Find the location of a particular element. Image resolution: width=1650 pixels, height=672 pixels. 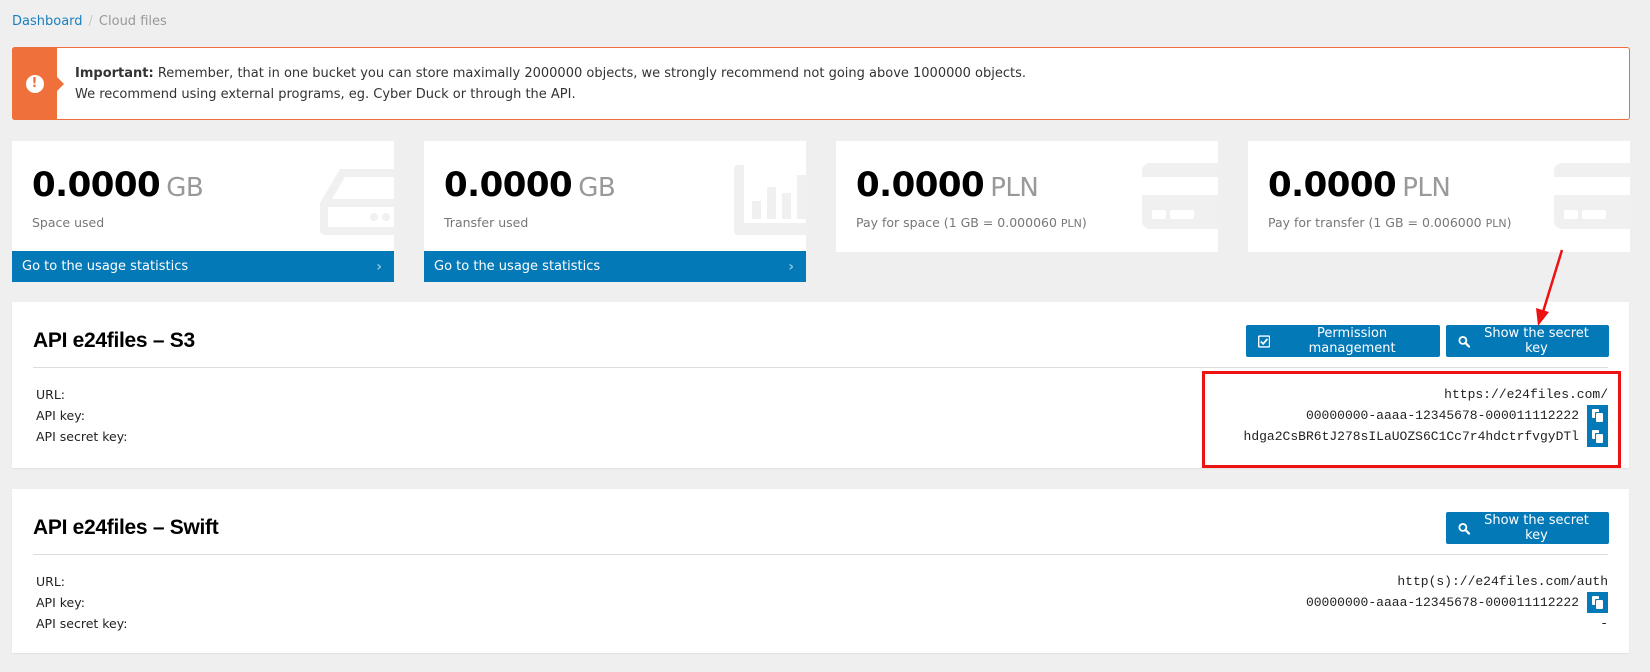

api-s3-labels: URL: API key: API secret key: is located at coordinates (81, 415).